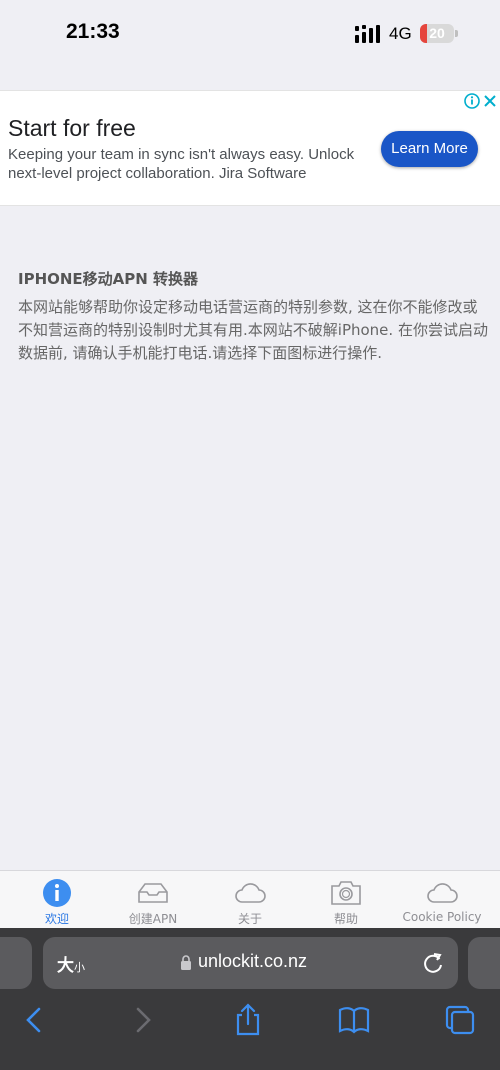 Image resolution: width=500 pixels, height=1070 pixels. Describe the element at coordinates (490, 101) in the screenshot. I see `ad-close-icon` at that location.